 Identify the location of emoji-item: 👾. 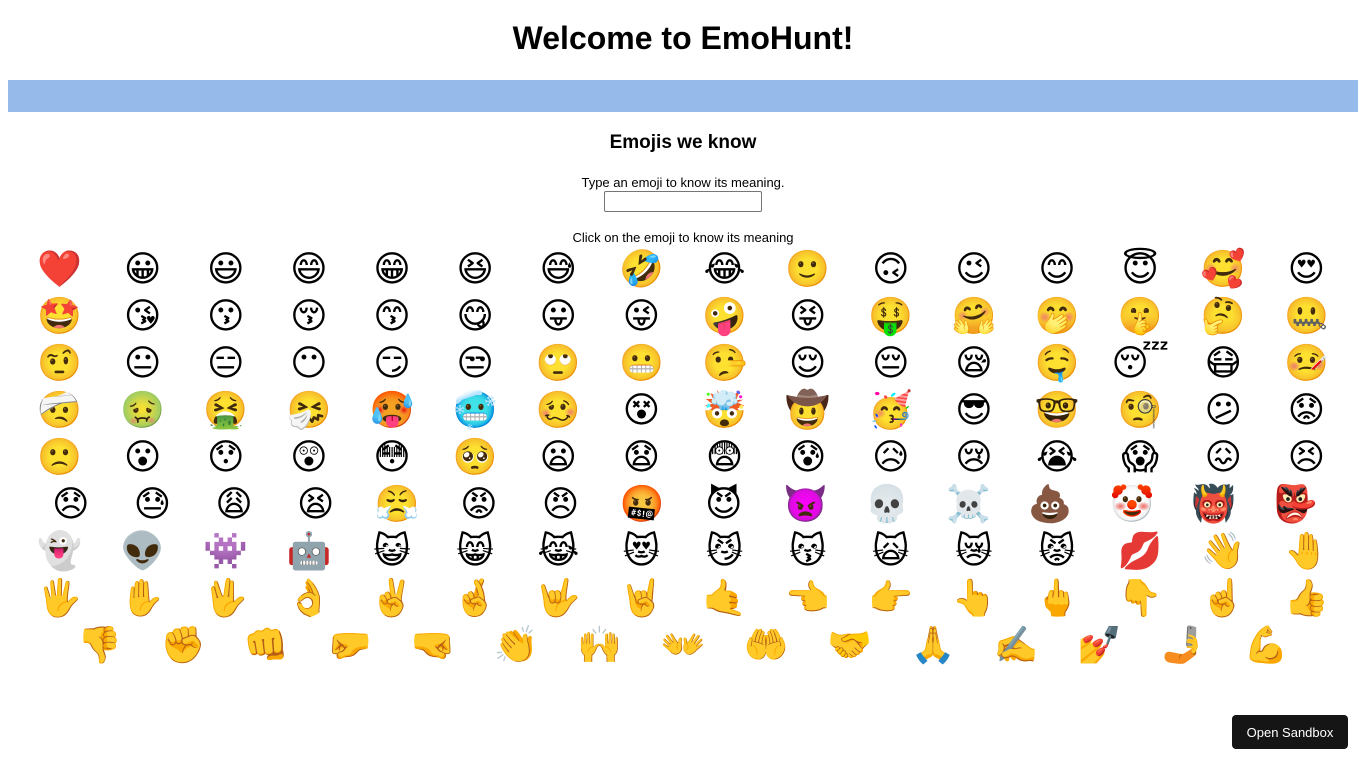
(226, 552).